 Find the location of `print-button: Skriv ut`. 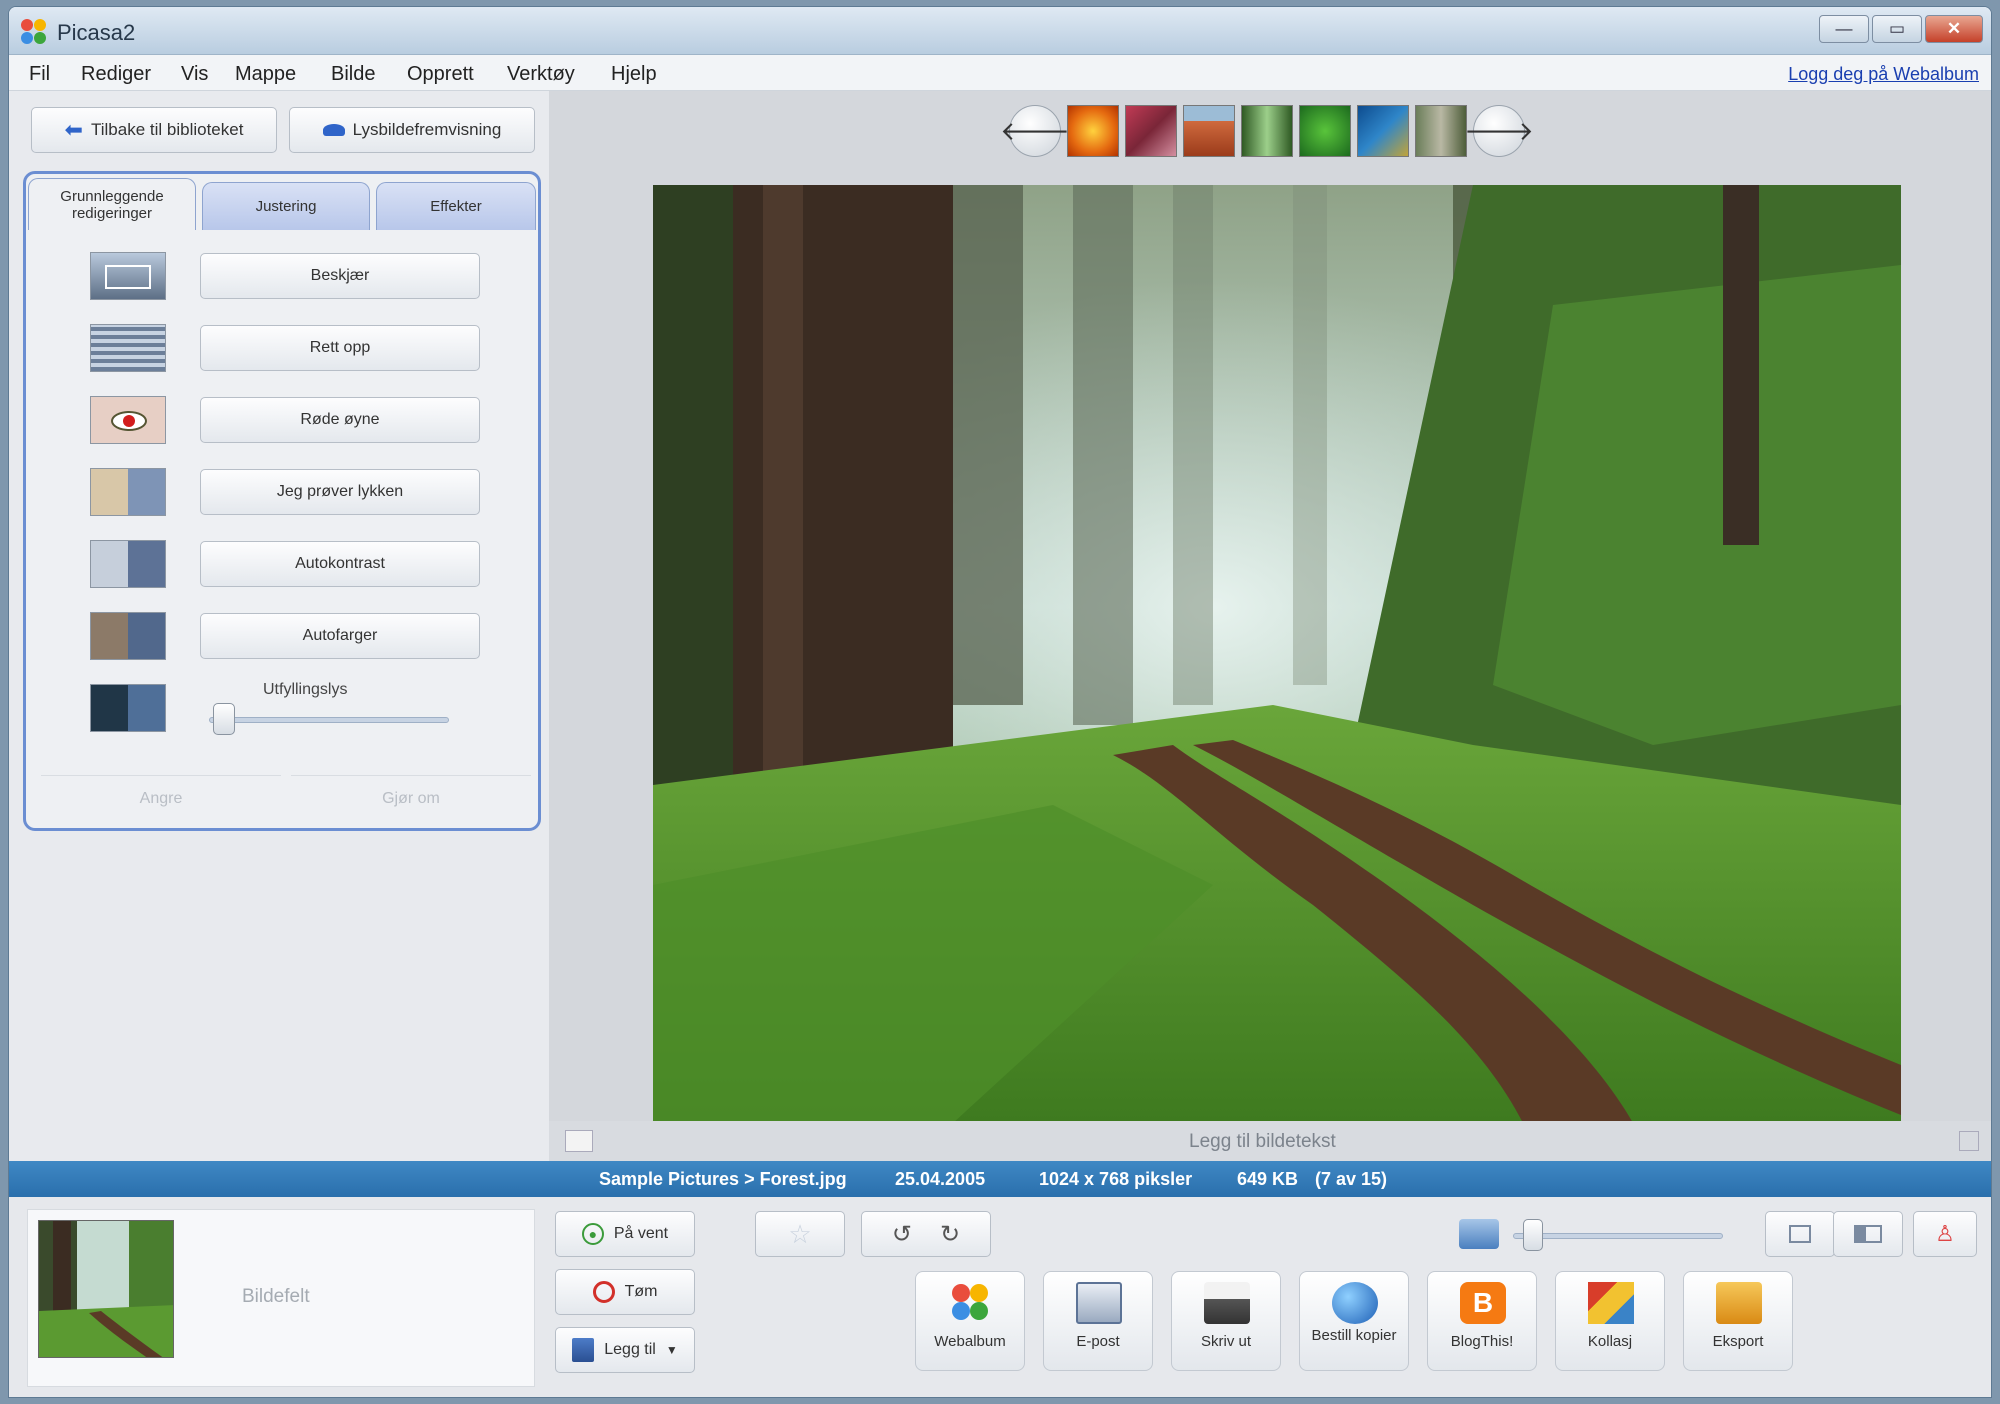

print-button: Skriv ut is located at coordinates (1226, 1321).